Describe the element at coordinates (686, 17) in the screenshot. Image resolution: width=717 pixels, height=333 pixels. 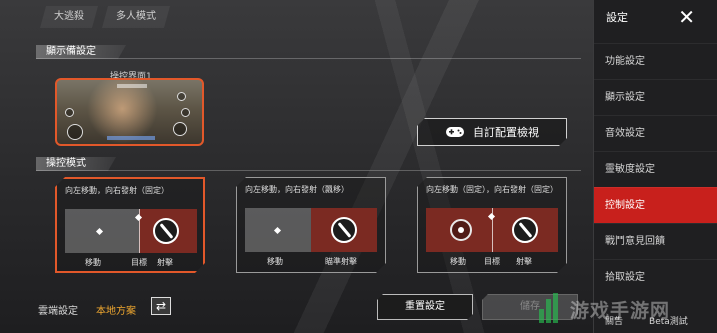
I see `close-icon: ✕` at that location.